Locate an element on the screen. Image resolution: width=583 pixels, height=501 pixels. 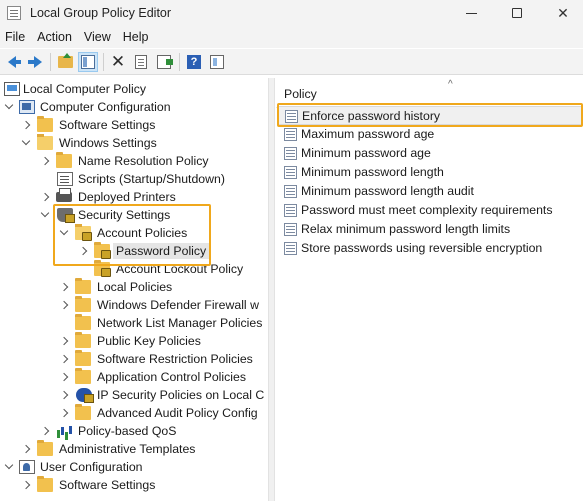
up-folder-icon is located at coordinates (65, 60).